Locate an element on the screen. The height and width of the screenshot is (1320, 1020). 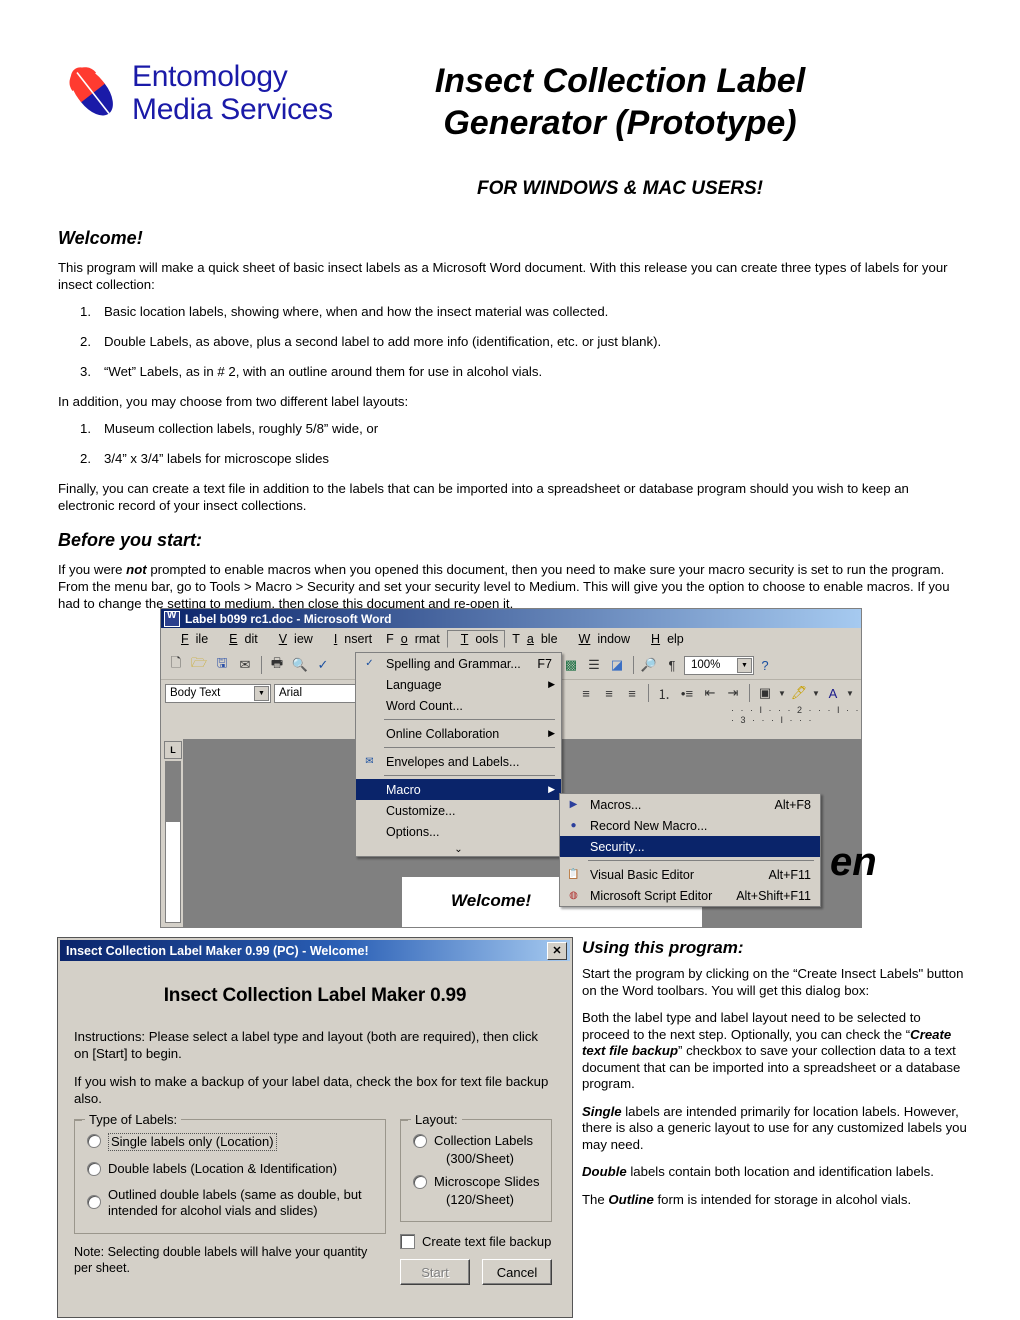
zoom-combo: 100% ▼ is located at coordinates (719, 665).